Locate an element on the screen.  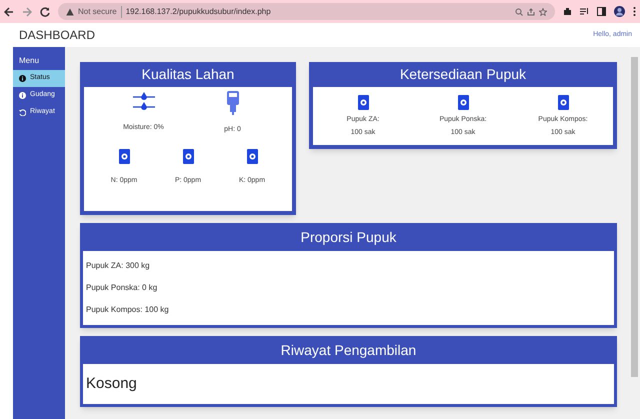
ph-meter-icon is located at coordinates (233, 103).